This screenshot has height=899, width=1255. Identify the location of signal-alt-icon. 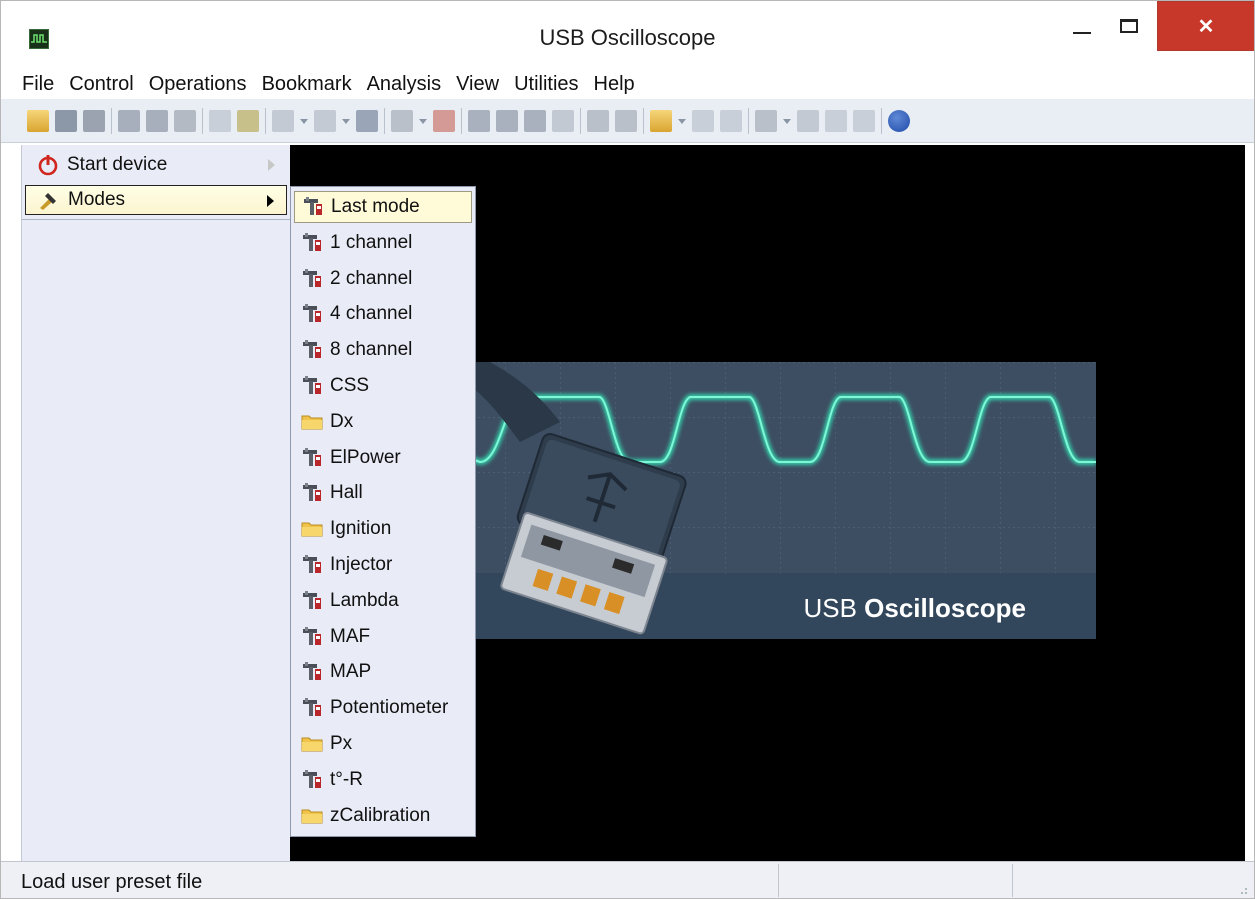
(325, 120).